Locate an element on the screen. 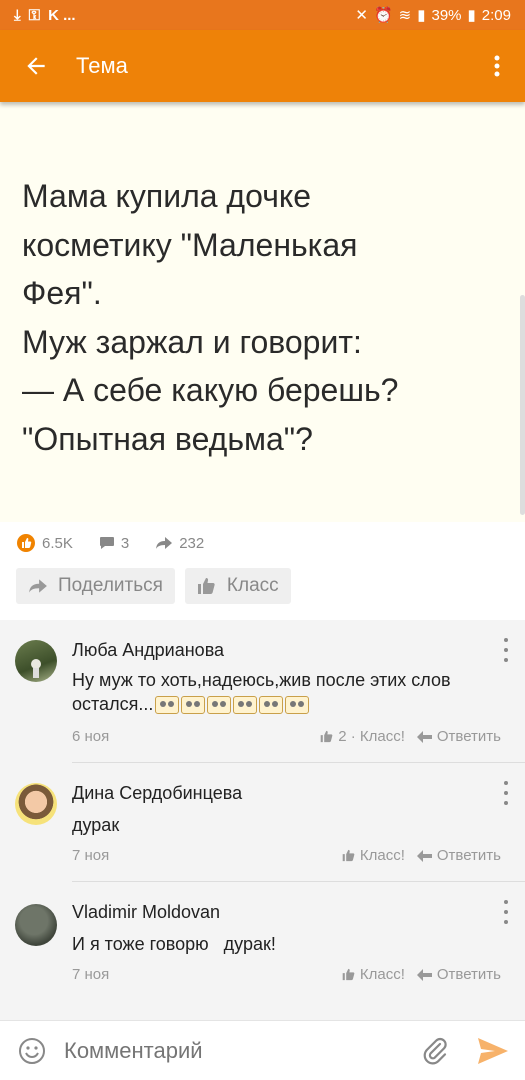  like-label: Класс is located at coordinates (252, 585).